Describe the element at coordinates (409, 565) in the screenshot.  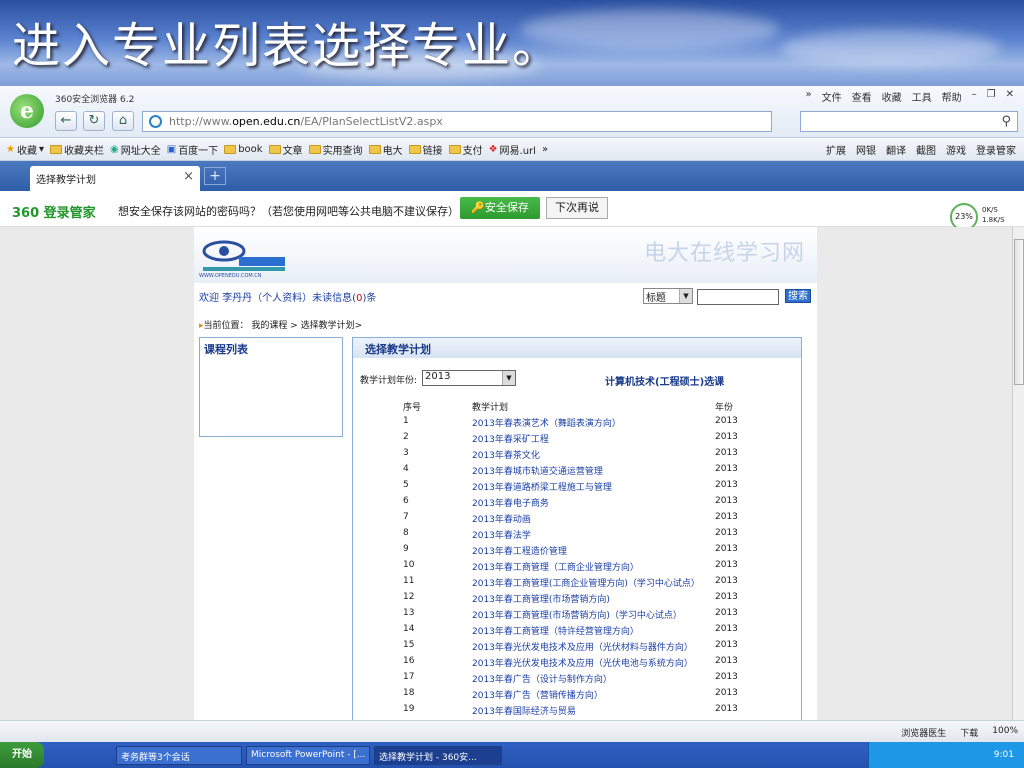
I see `row-no: 10` at that location.